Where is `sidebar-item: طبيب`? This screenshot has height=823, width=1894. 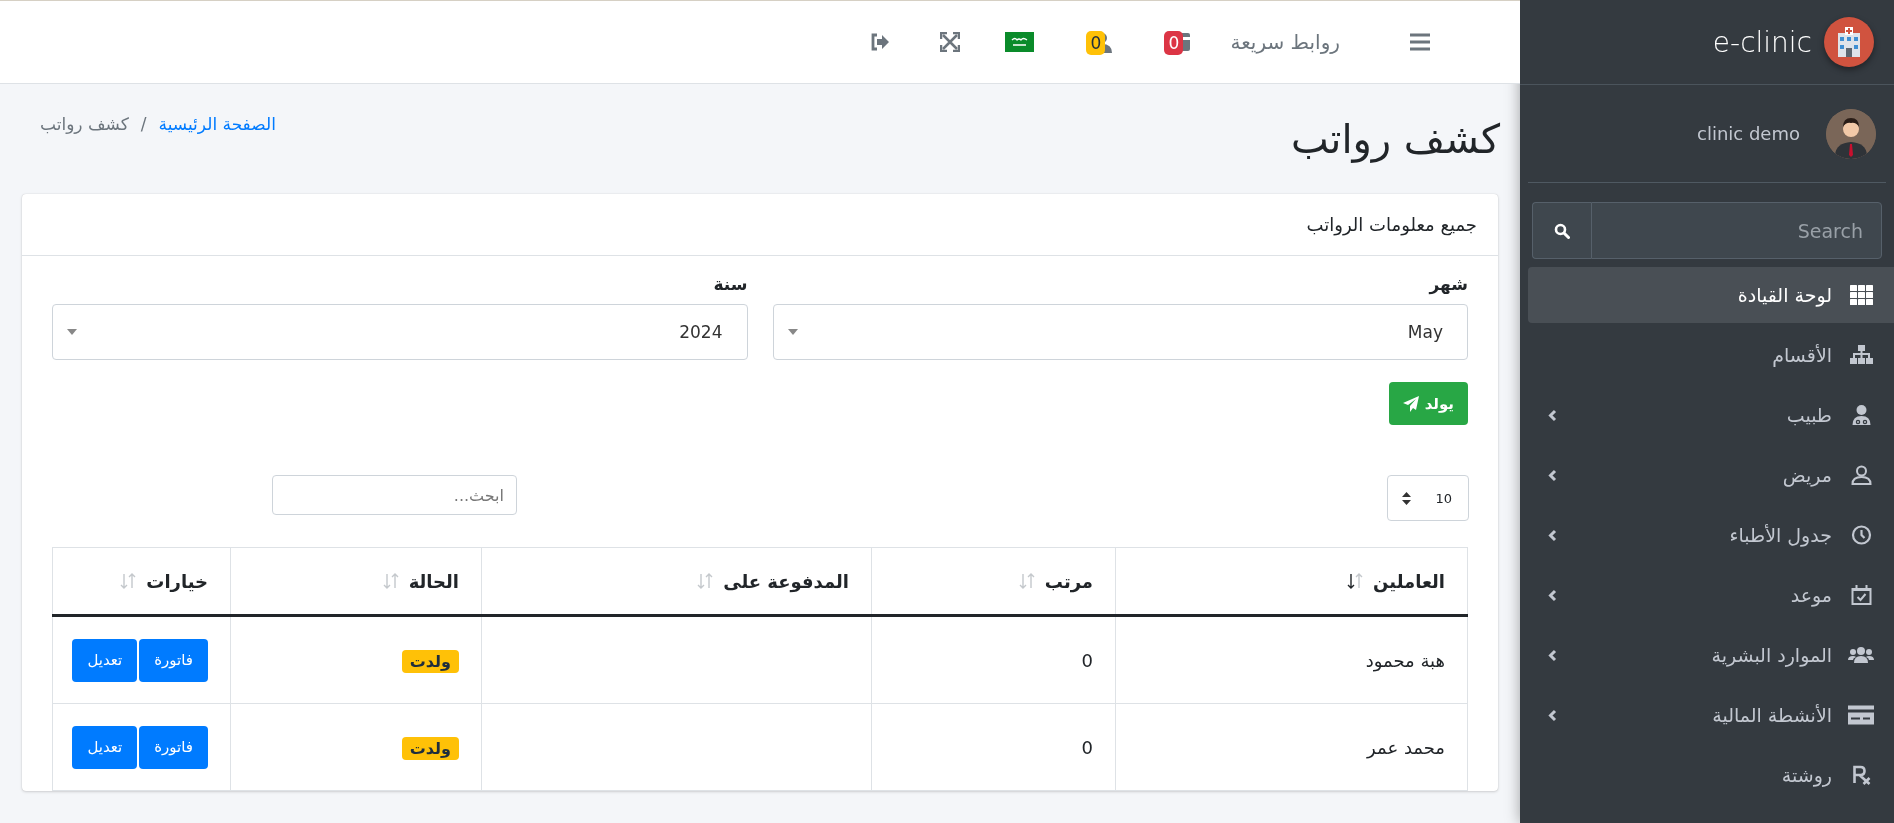
sidebar-item: طبيب is located at coordinates (1711, 415).